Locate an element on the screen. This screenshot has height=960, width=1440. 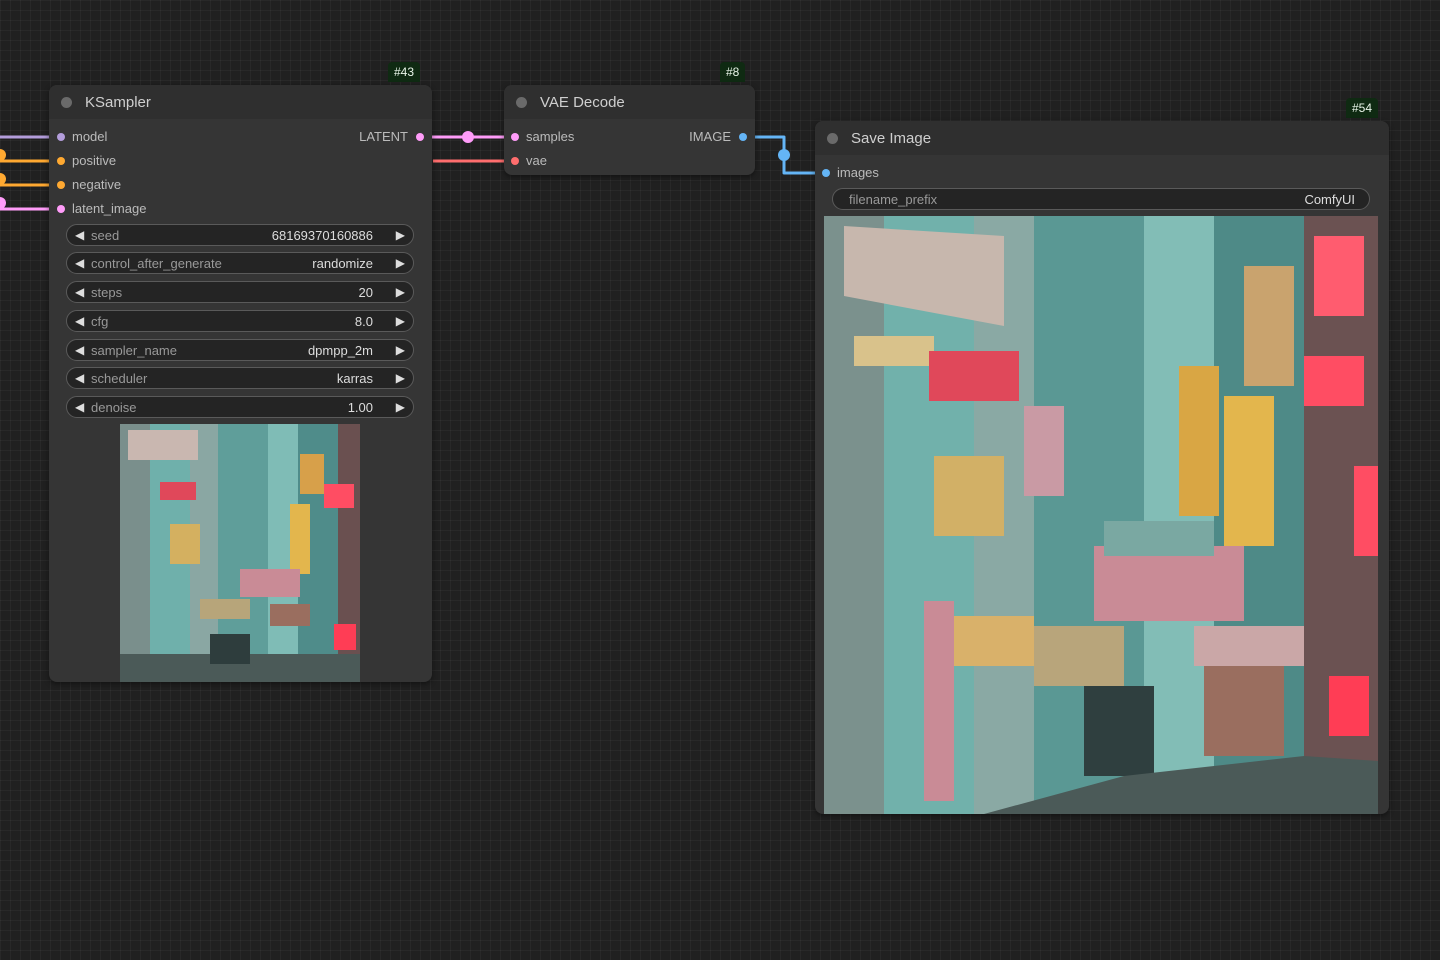
reroute-dot-latent is located at coordinates (3, 203).